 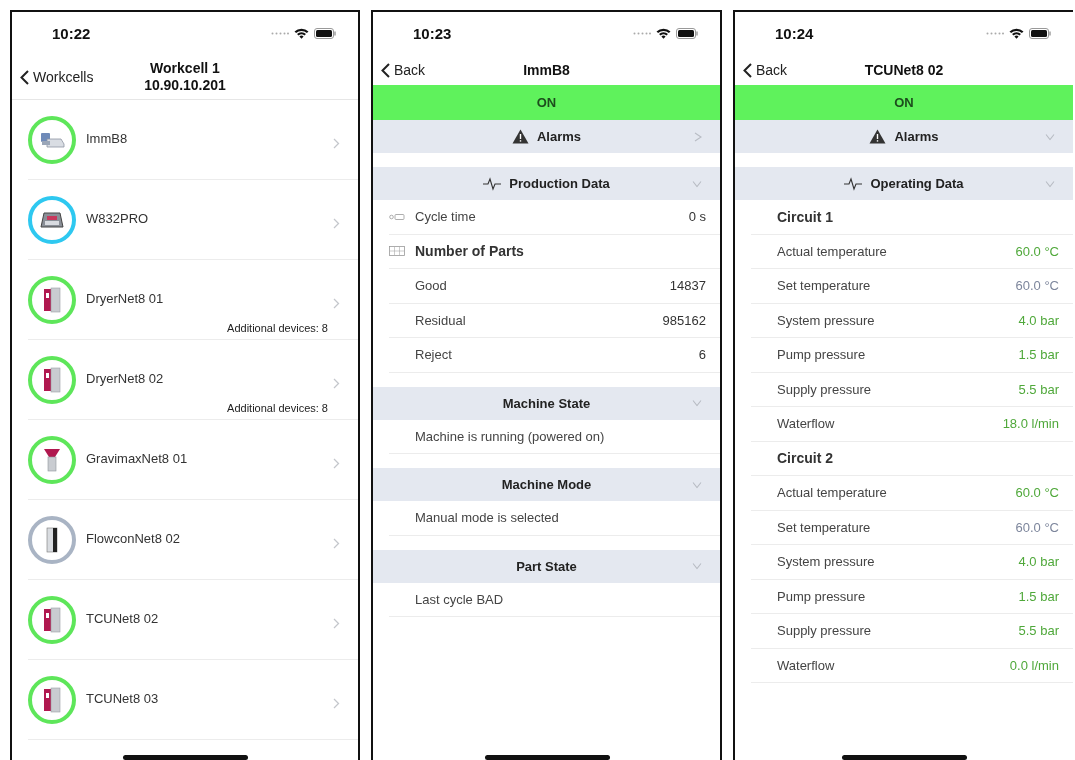 I want to click on nav-title: TCUNet8 02, so click(x=904, y=70).